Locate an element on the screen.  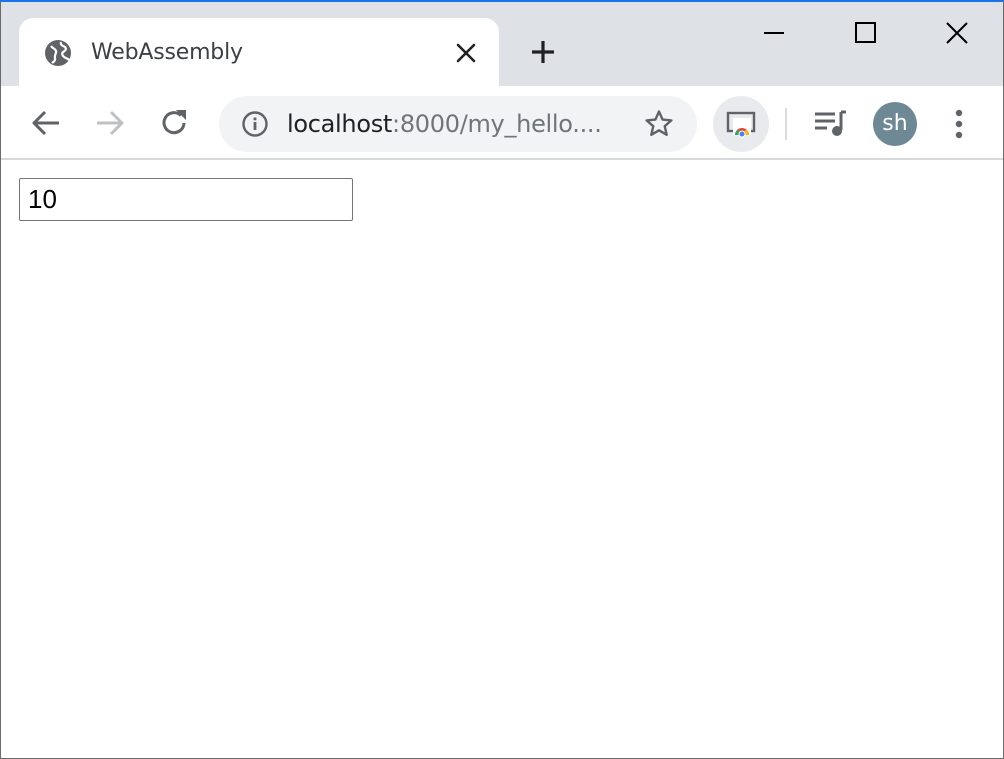
info-icon is located at coordinates (255, 124).